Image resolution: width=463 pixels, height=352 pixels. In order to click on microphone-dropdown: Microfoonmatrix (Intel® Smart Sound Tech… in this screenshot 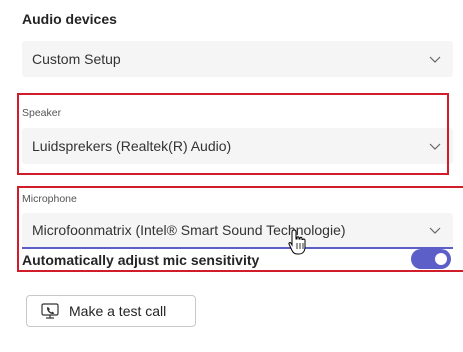, I will do `click(237, 231)`.